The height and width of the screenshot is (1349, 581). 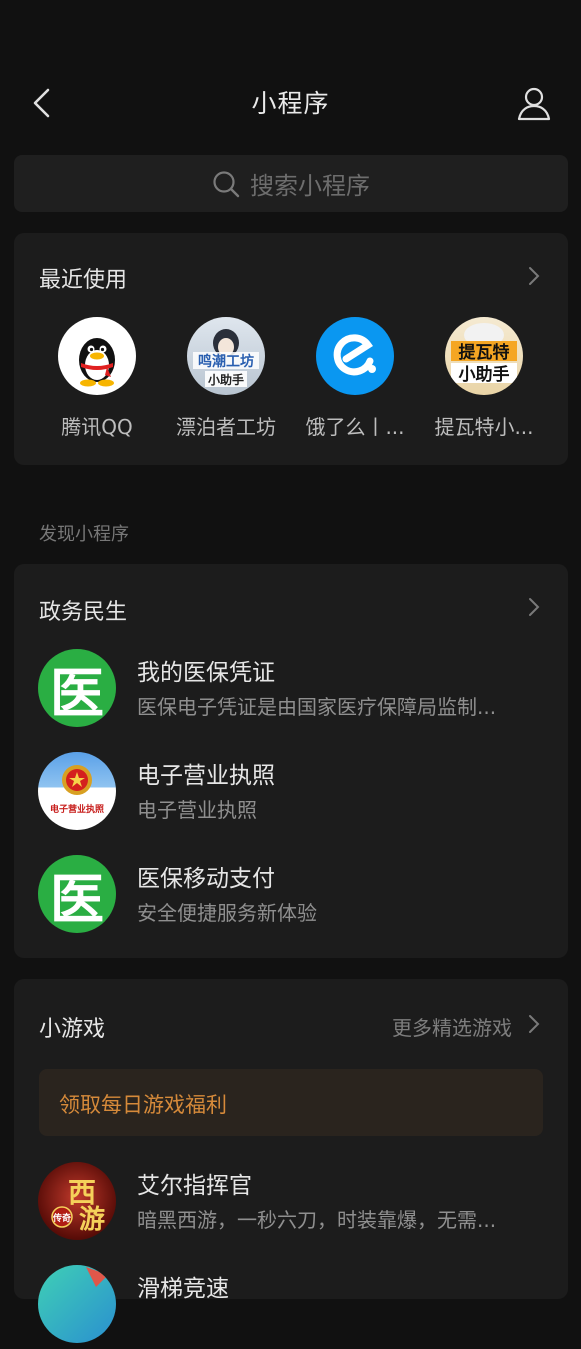 What do you see at coordinates (61, 1218) in the screenshot?
I see `svg-text: 传奇` at bounding box center [61, 1218].